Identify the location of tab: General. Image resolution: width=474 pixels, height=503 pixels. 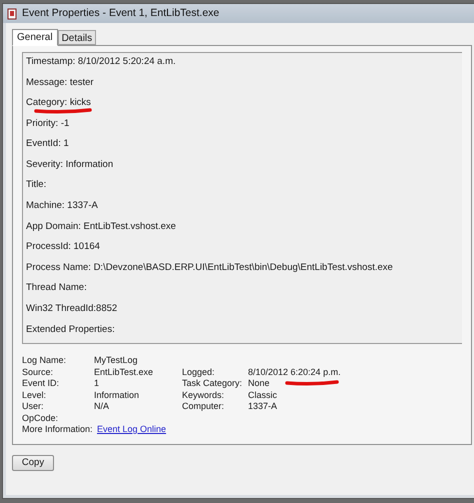
(35, 37).